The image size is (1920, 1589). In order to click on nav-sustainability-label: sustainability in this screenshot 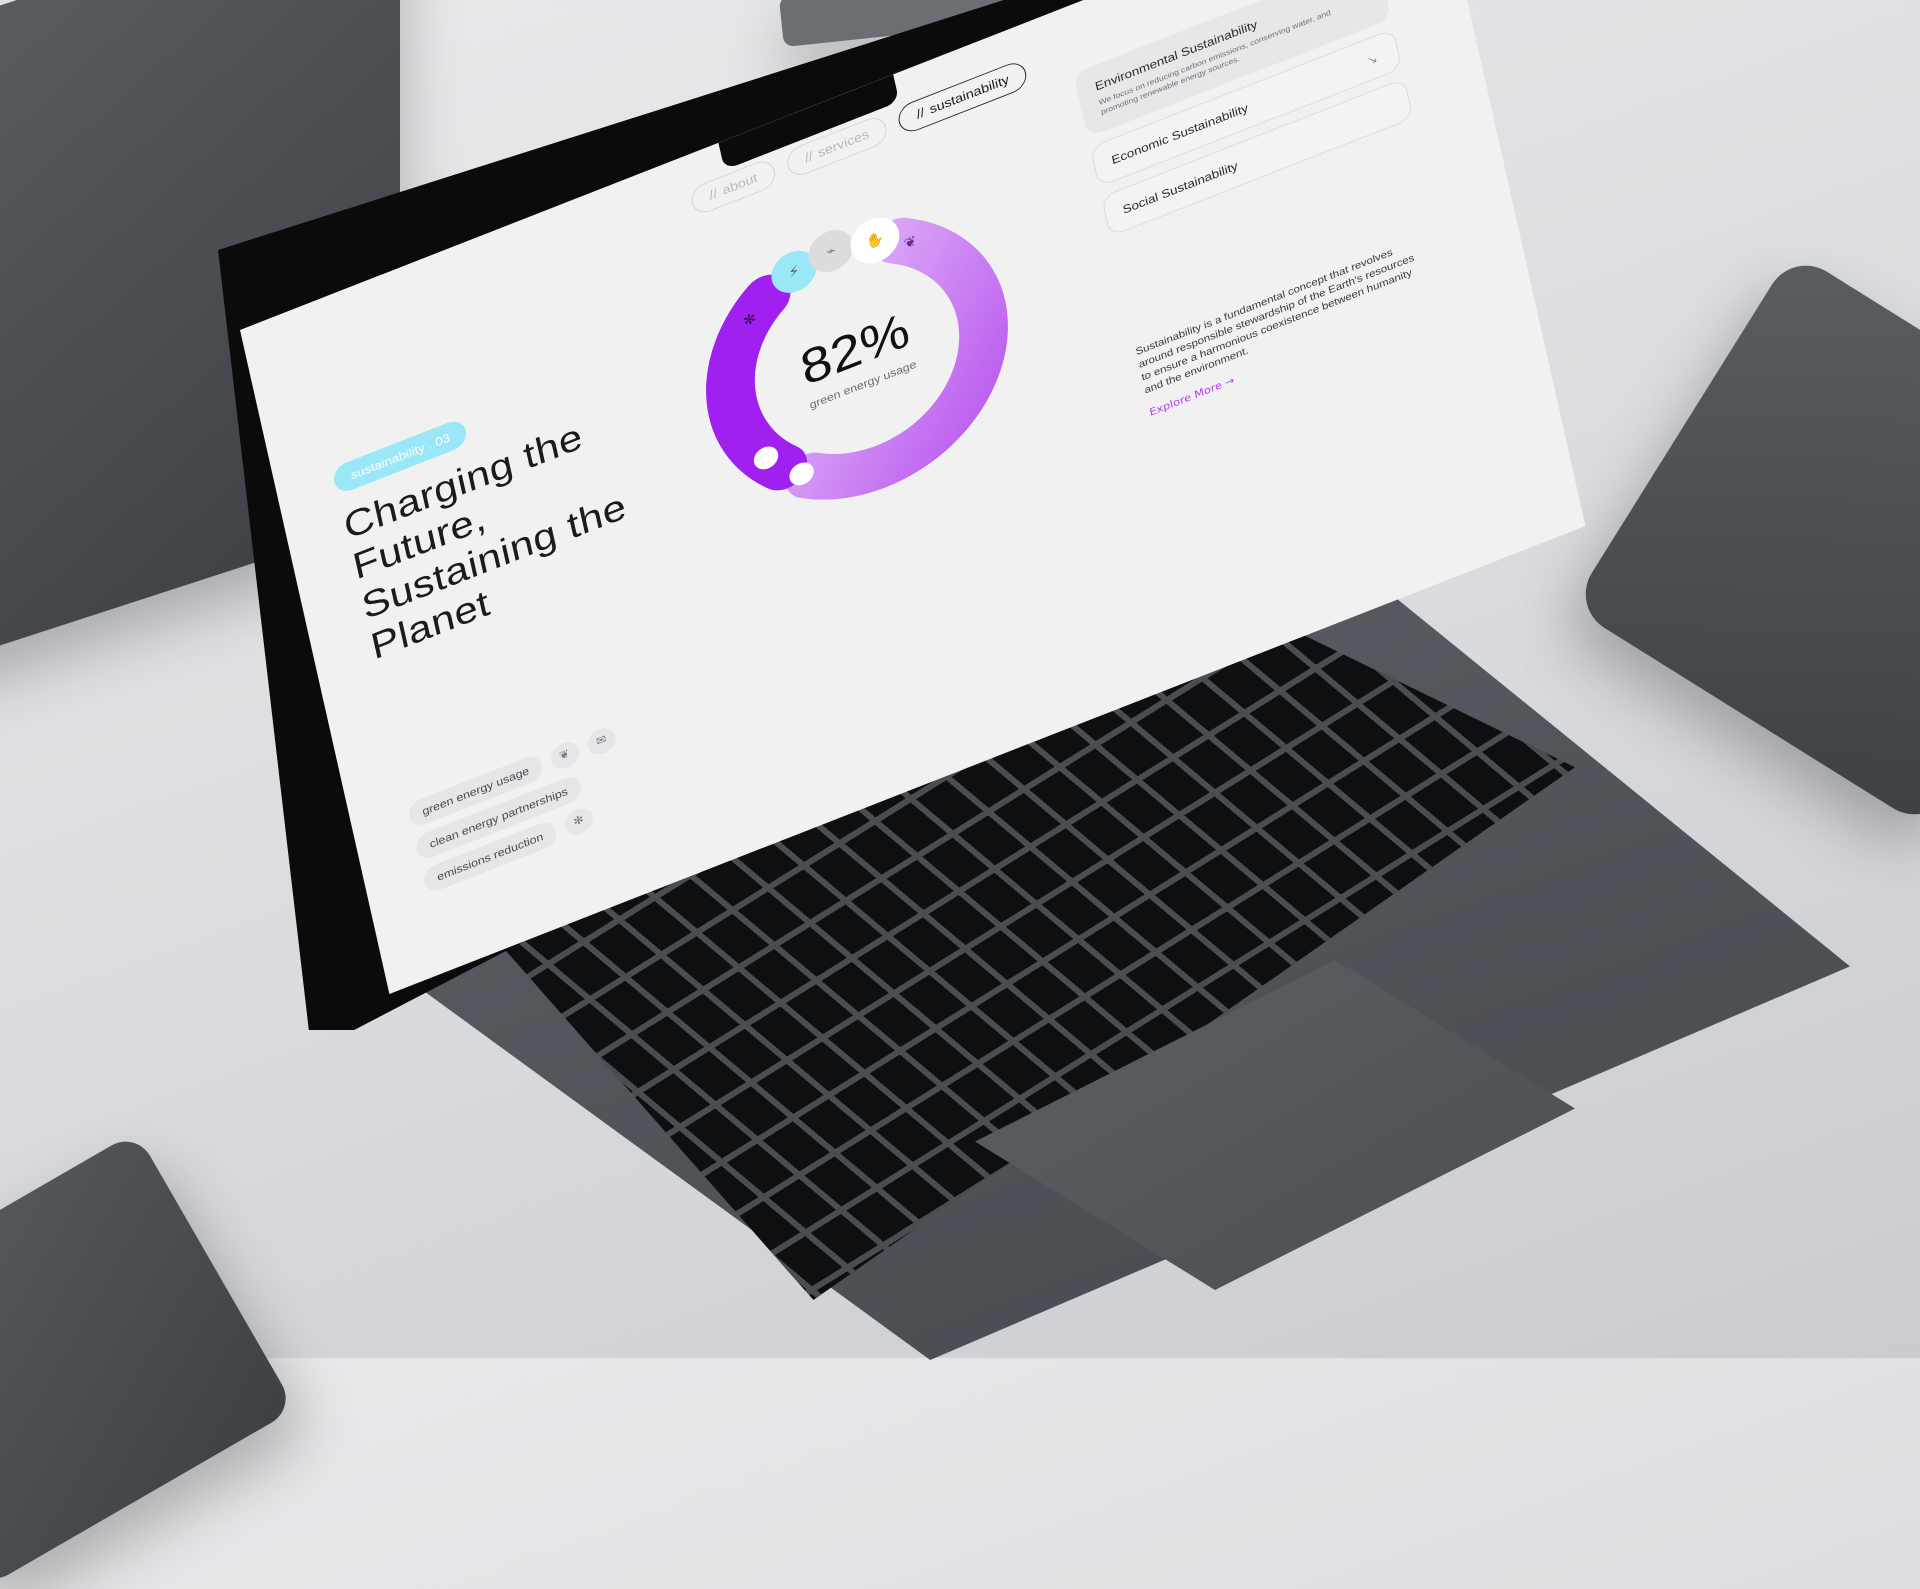, I will do `click(969, 94)`.